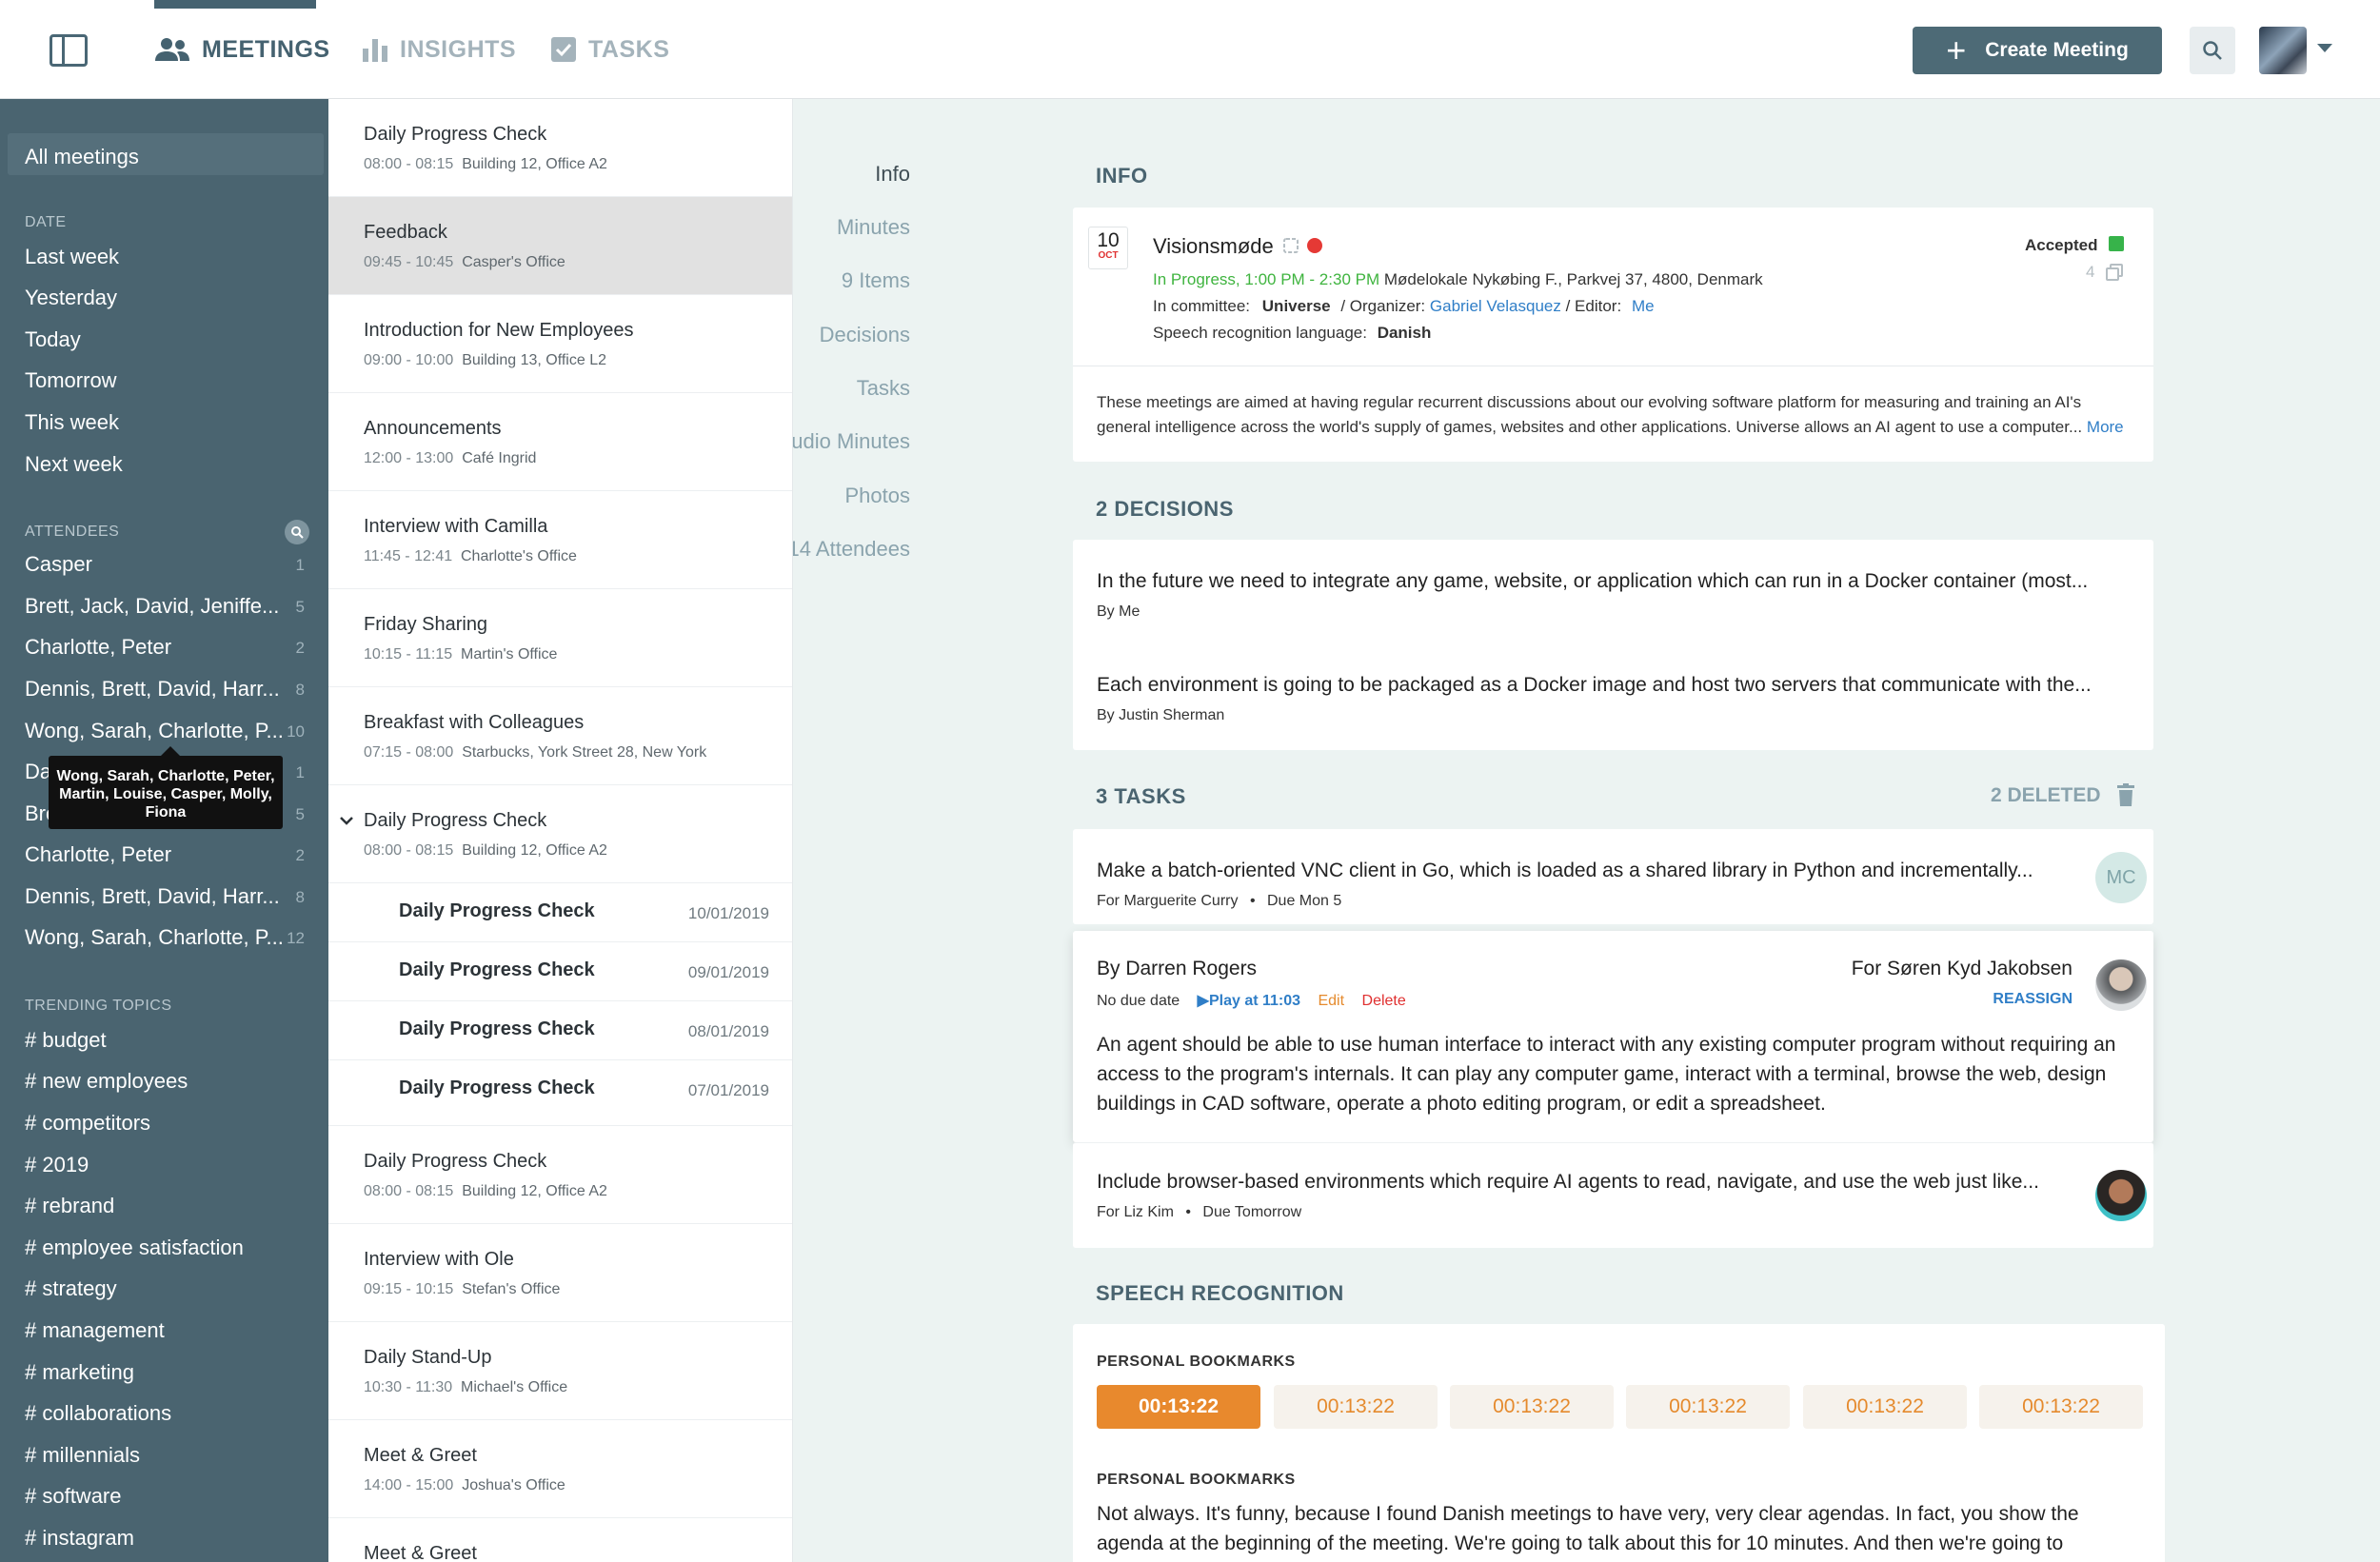  I want to click on topic-item: # collaborations, so click(98, 1413).